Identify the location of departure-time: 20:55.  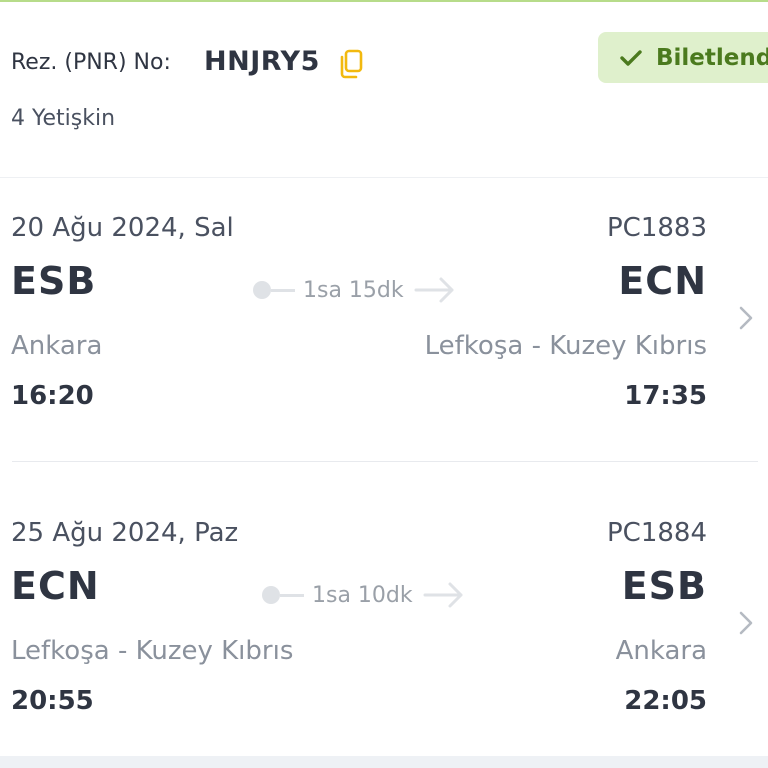
(52, 701).